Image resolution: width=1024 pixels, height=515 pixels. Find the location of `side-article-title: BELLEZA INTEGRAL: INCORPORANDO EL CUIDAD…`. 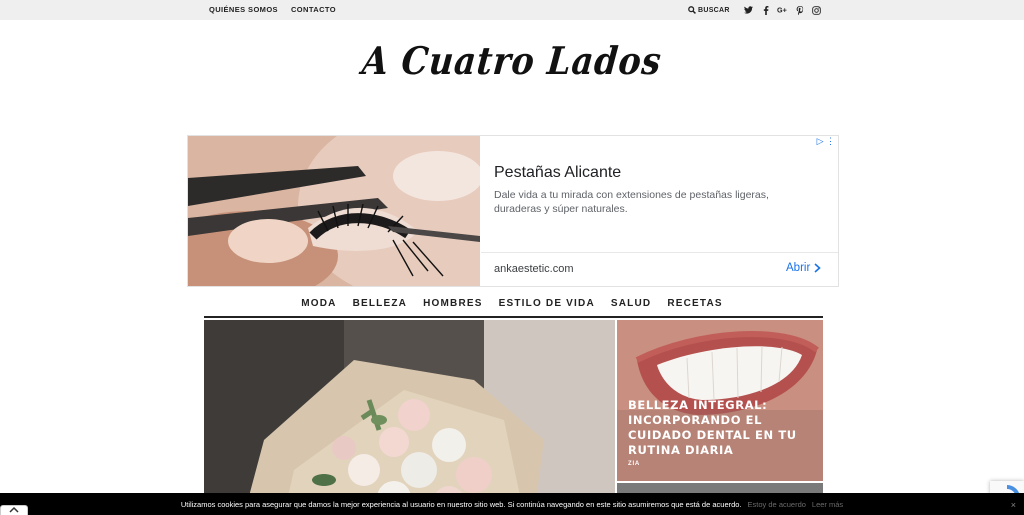

side-article-title: BELLEZA INTEGRAL: INCORPORANDO EL CUIDAD… is located at coordinates (723, 428).